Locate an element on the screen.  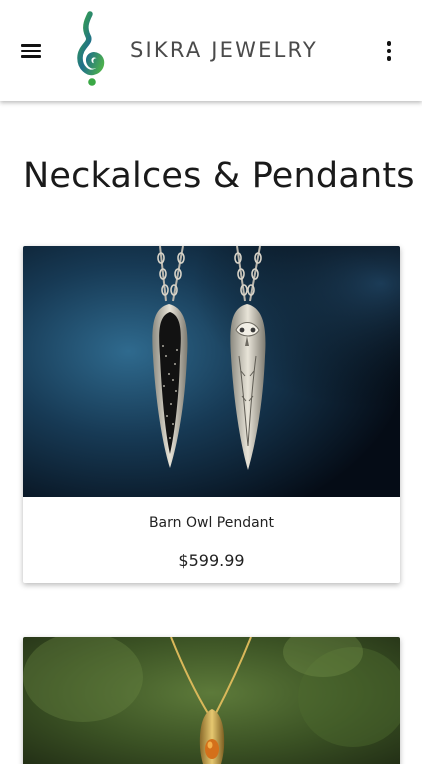
page-title: Neckalces & Pendants is located at coordinates (219, 176).